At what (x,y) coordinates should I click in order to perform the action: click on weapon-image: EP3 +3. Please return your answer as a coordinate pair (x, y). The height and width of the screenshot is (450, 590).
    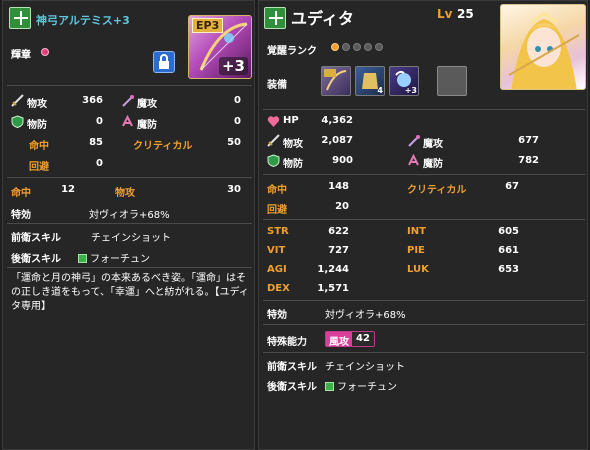
    Looking at the image, I should click on (220, 47).